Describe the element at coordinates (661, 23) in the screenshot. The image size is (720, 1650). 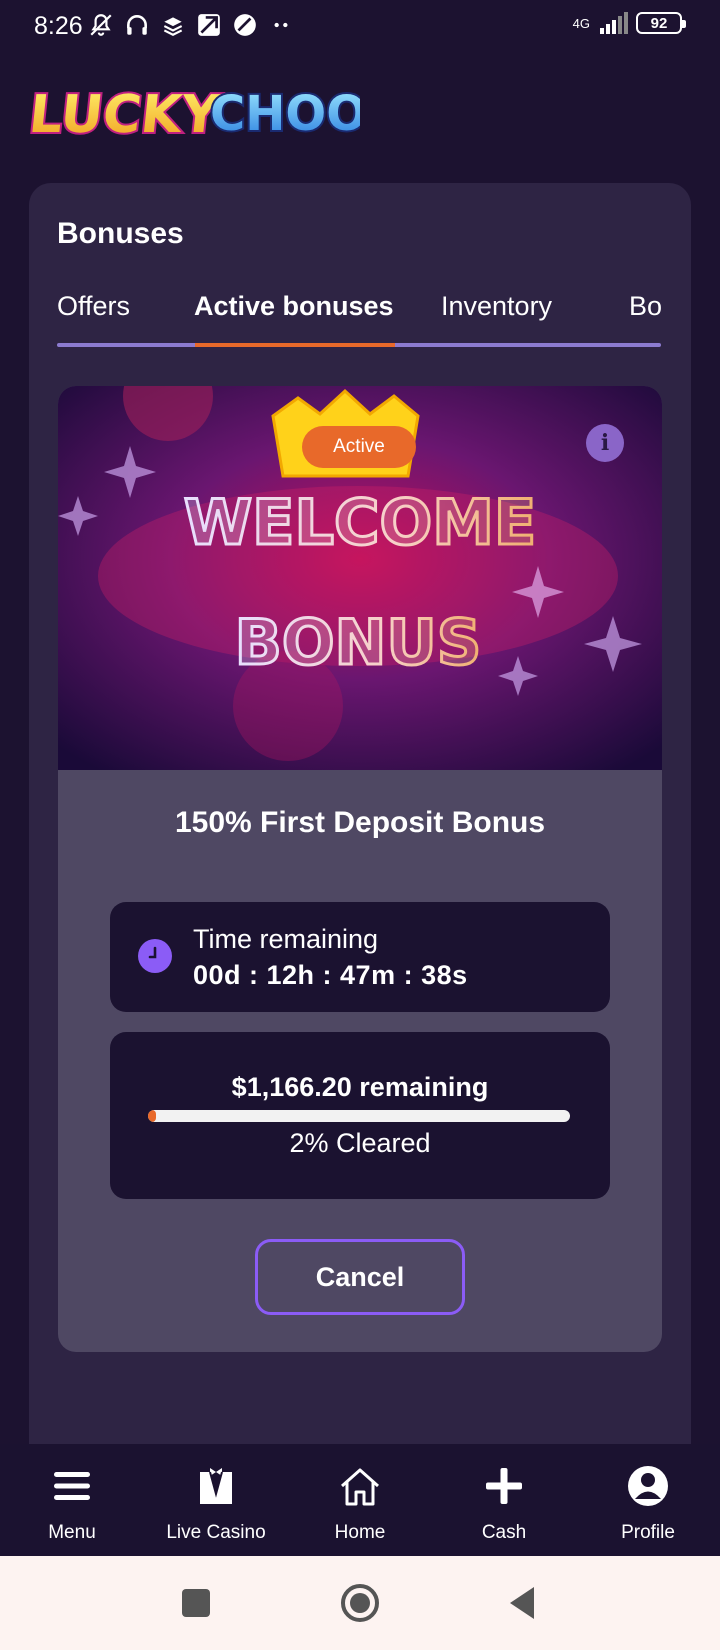
I see `battery-indicator: 92` at that location.